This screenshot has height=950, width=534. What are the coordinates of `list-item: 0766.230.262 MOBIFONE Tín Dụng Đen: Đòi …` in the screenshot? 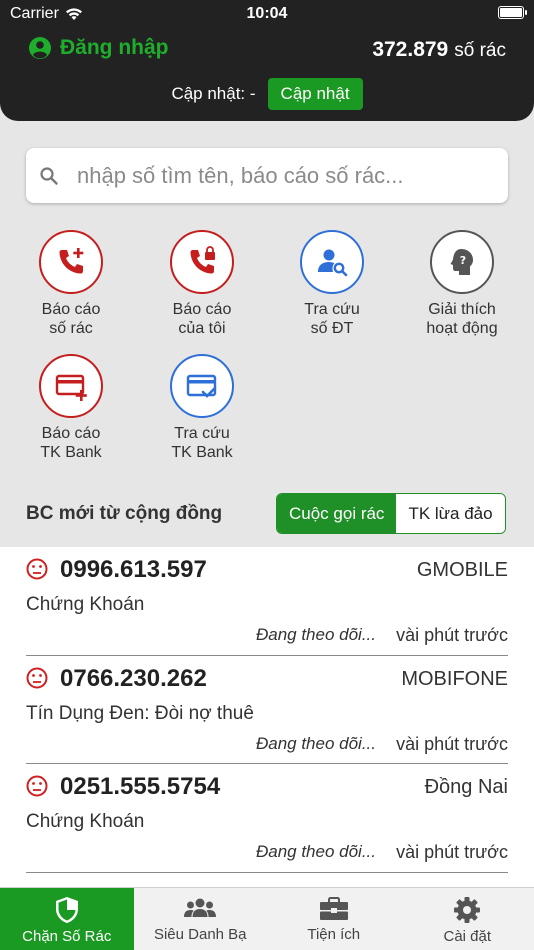 It's located at (267, 710).